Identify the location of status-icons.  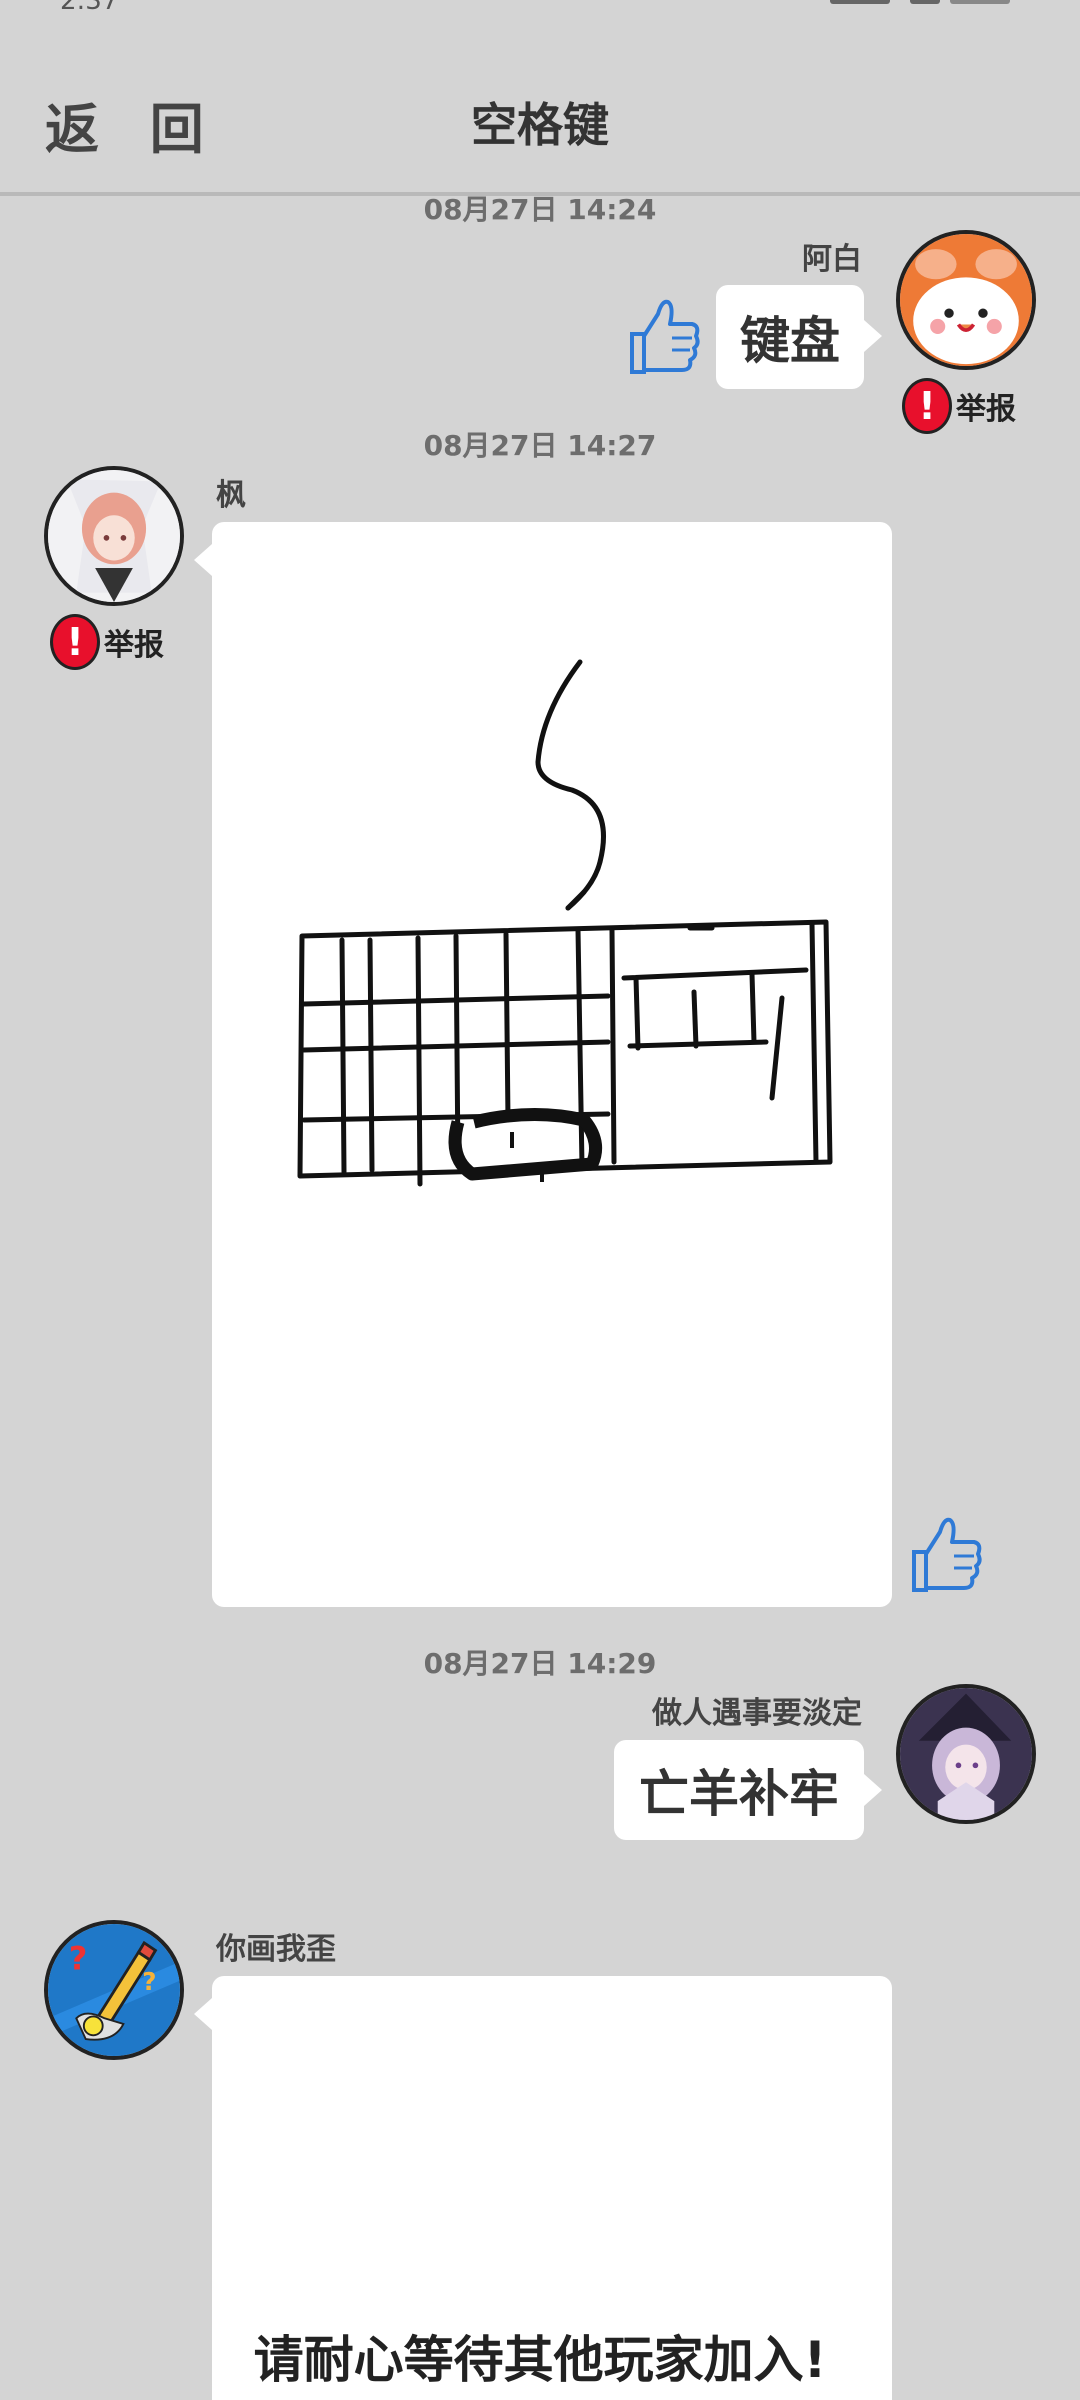
(900, 5).